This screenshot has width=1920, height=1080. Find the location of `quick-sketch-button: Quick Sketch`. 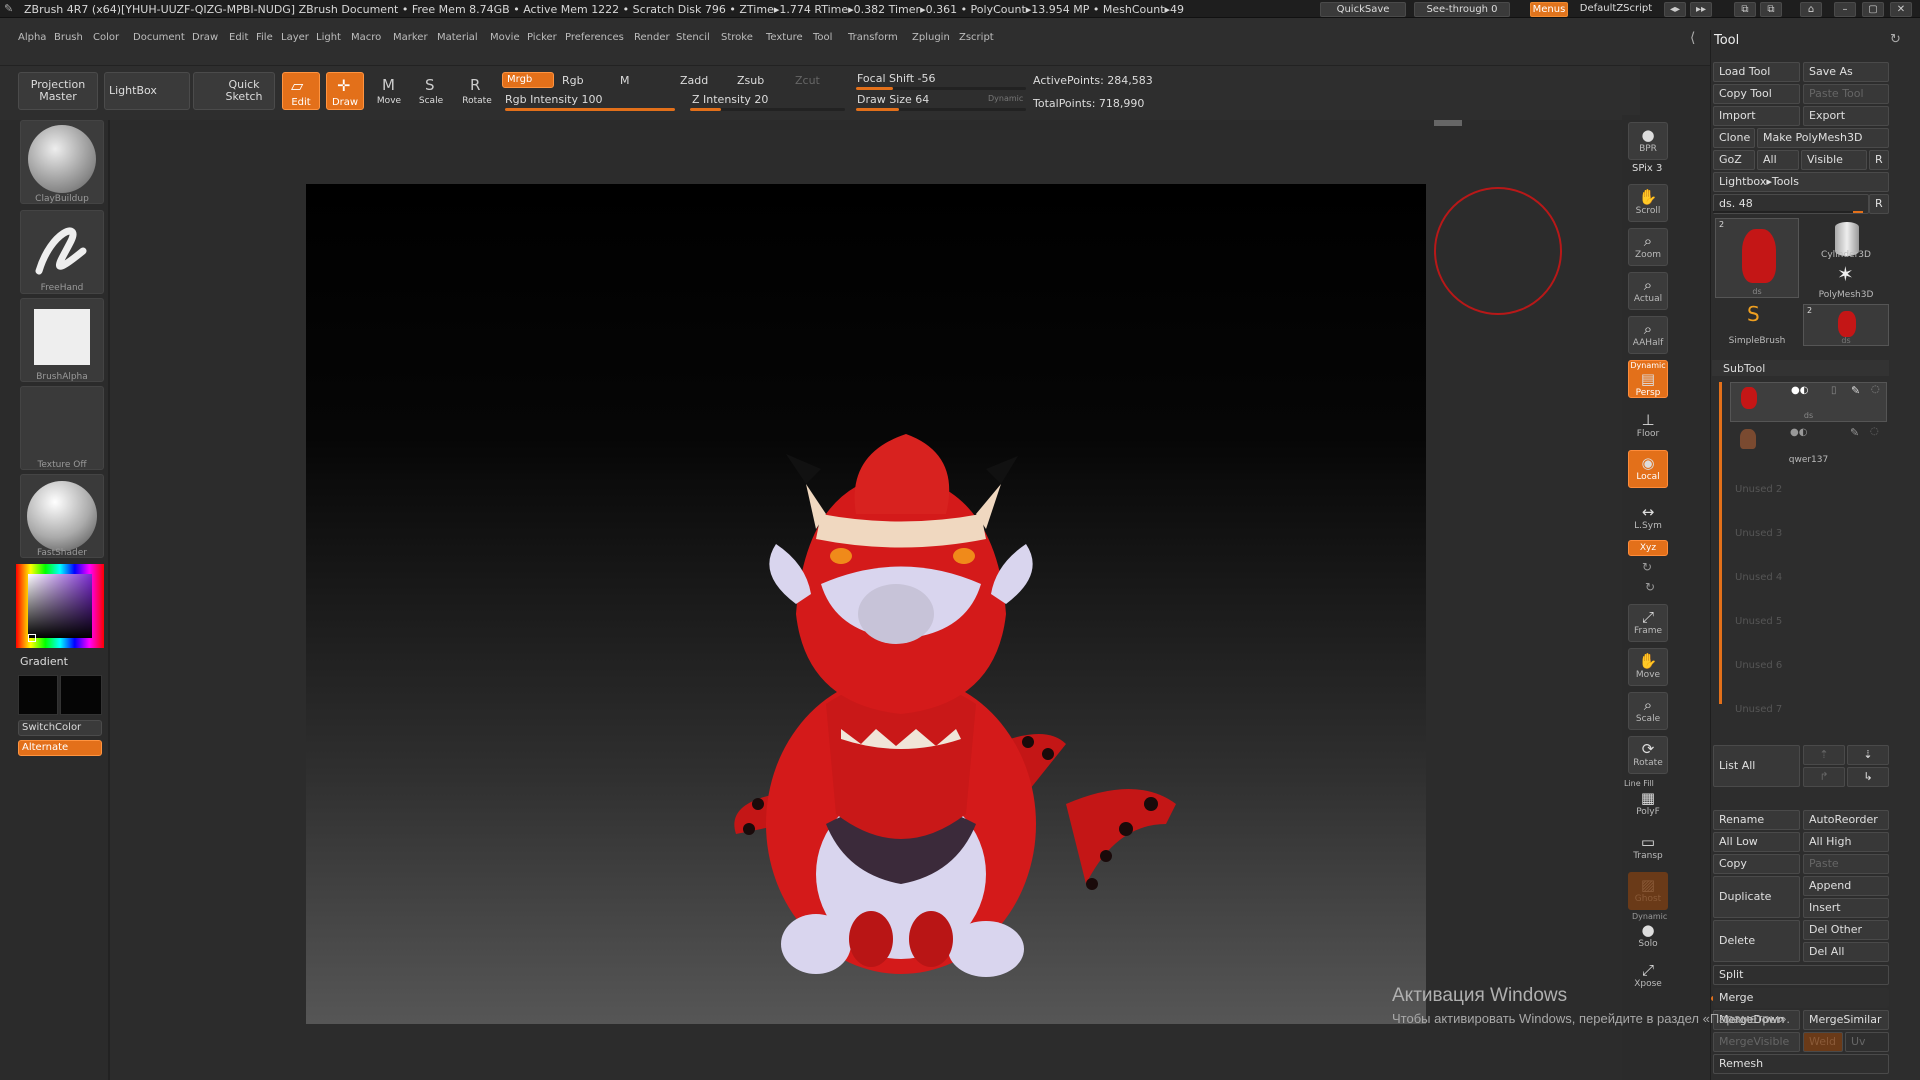

quick-sketch-button: Quick Sketch is located at coordinates (234, 91).